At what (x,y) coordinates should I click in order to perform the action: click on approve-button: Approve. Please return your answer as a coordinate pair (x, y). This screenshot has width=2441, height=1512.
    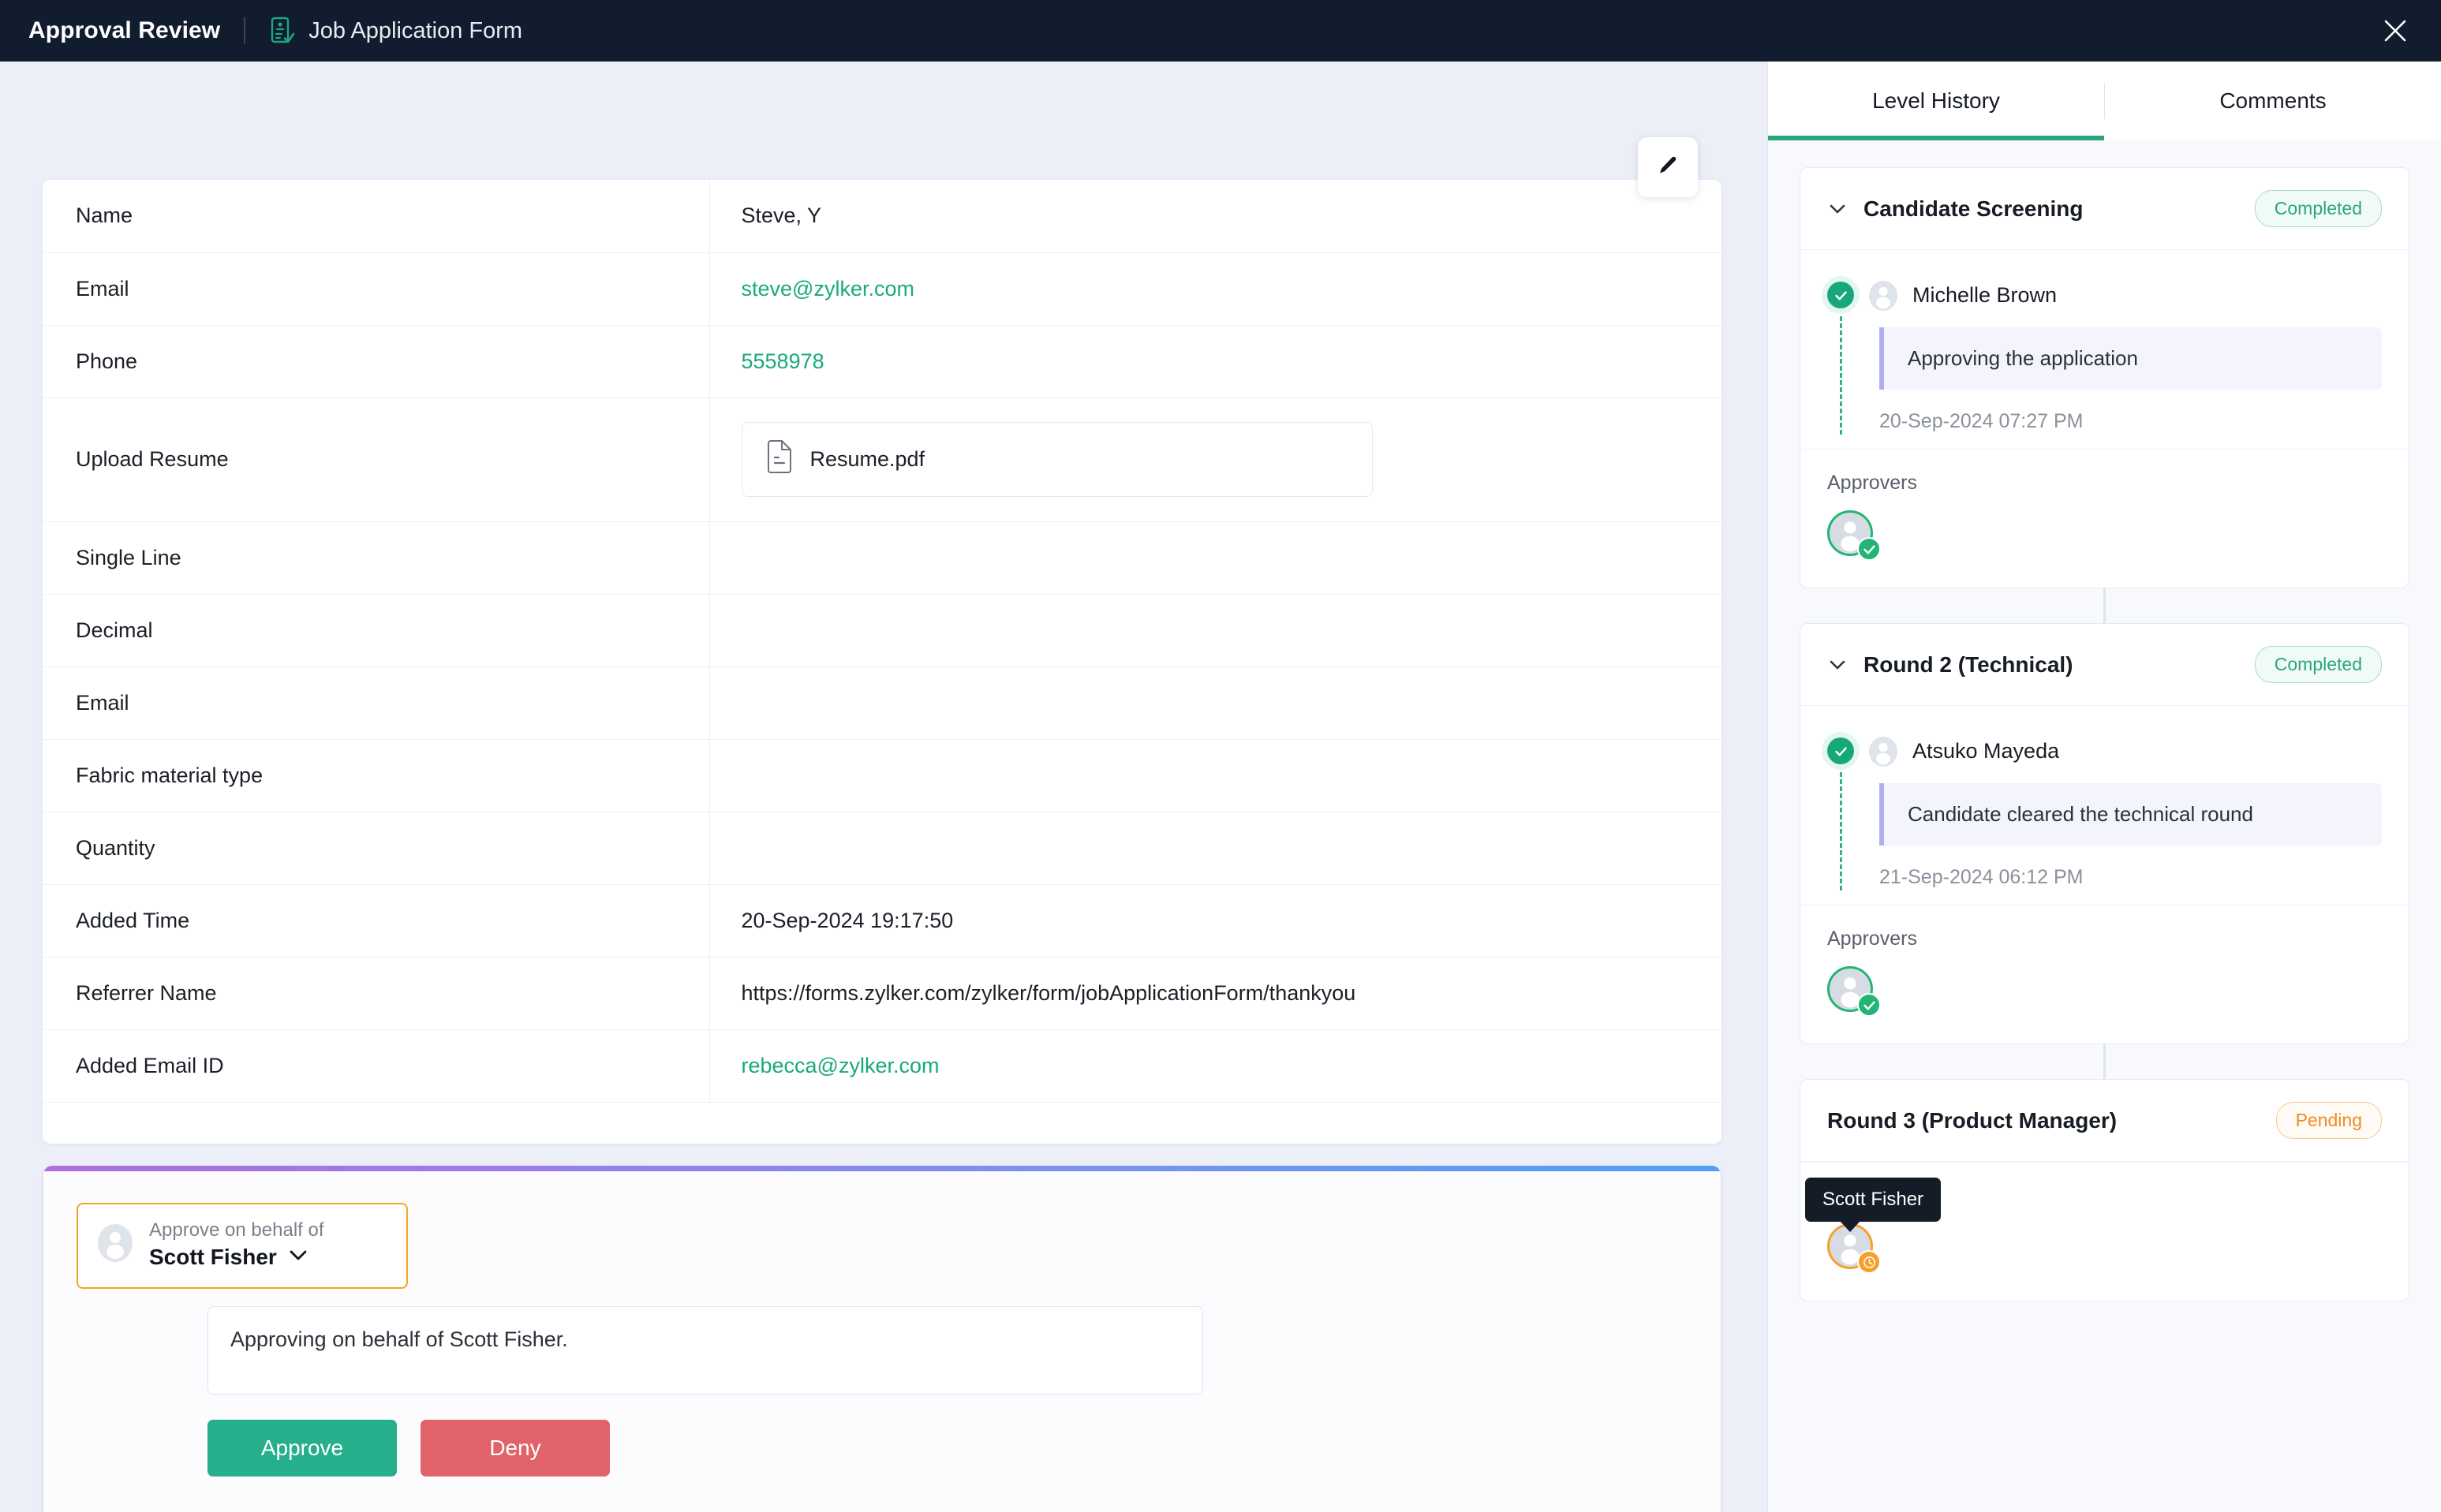
    Looking at the image, I should click on (302, 1448).